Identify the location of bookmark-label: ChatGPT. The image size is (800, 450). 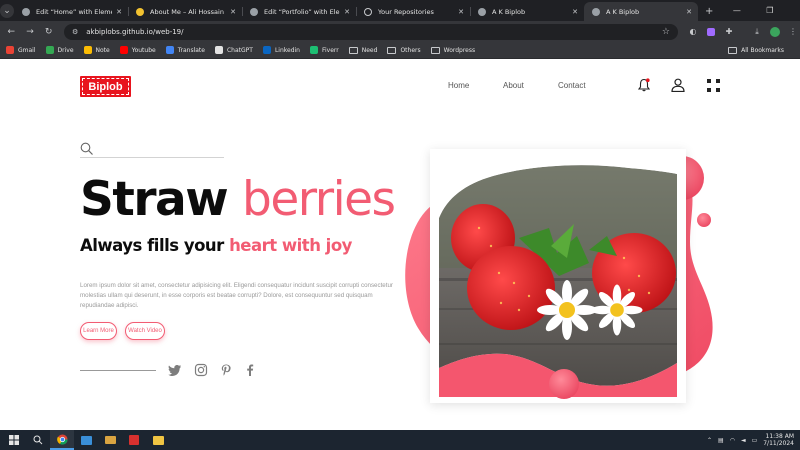
(239, 50).